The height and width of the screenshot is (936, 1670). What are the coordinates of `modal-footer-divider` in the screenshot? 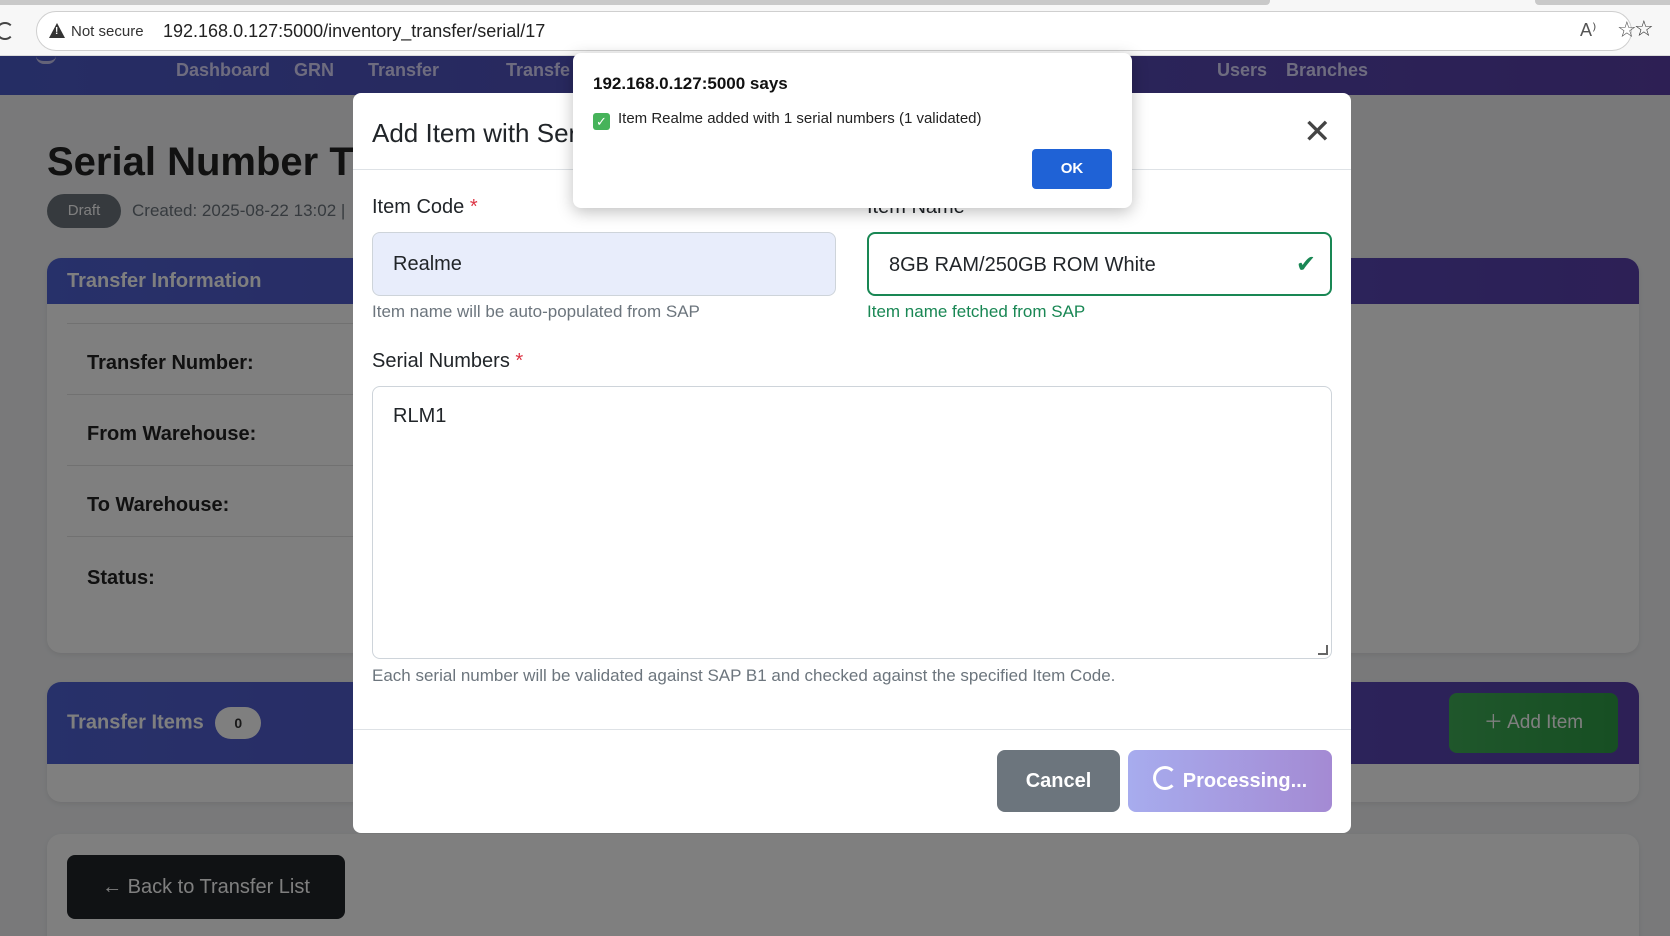 It's located at (852, 729).